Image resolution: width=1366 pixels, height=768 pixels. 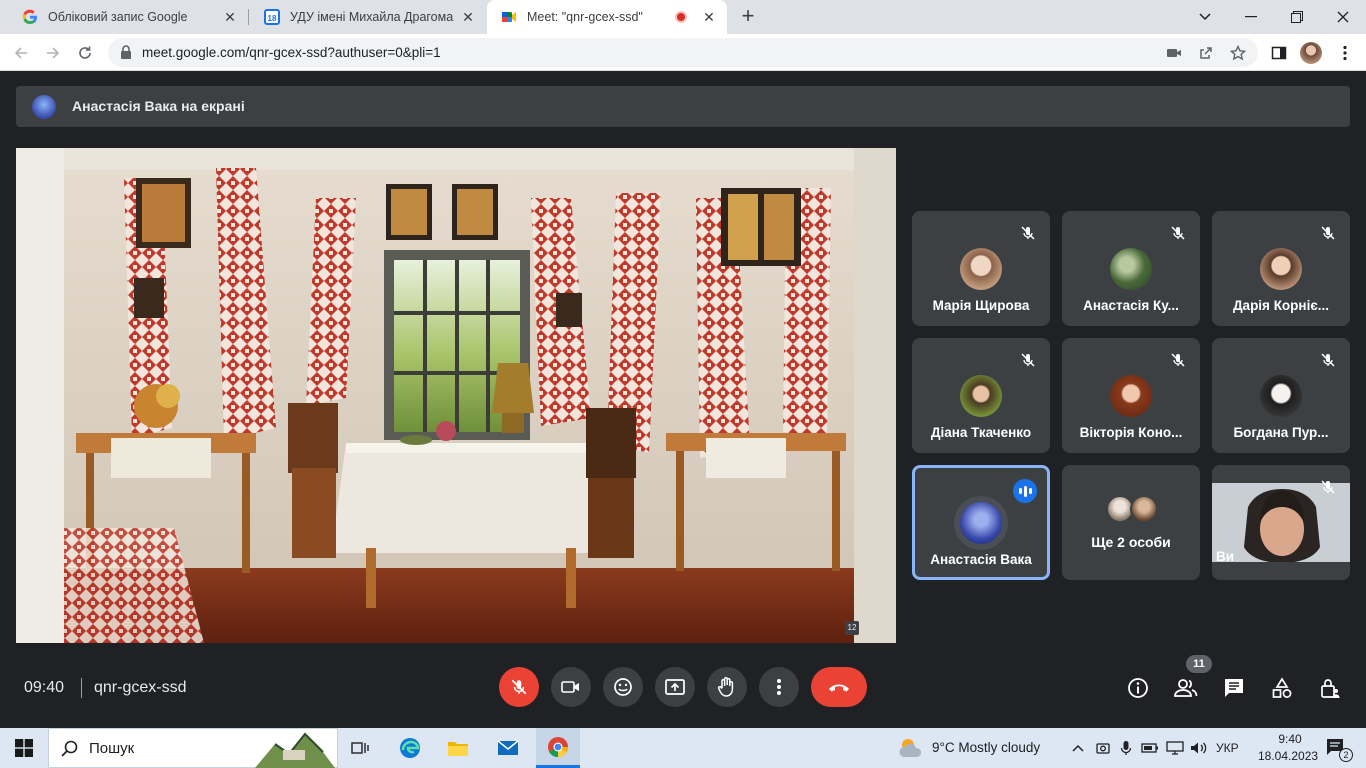 What do you see at coordinates (981, 432) in the screenshot?
I see `participant-name: Діана Ткаченко` at bounding box center [981, 432].